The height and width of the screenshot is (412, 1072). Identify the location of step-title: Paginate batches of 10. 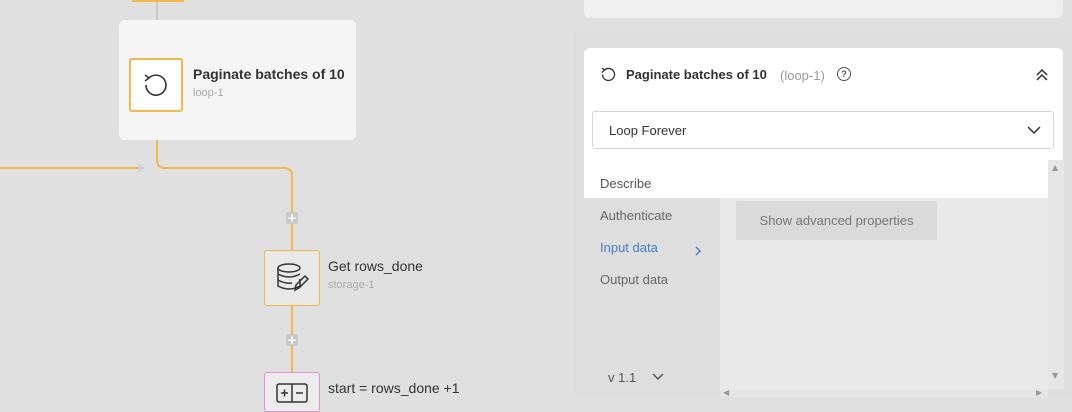
(696, 74).